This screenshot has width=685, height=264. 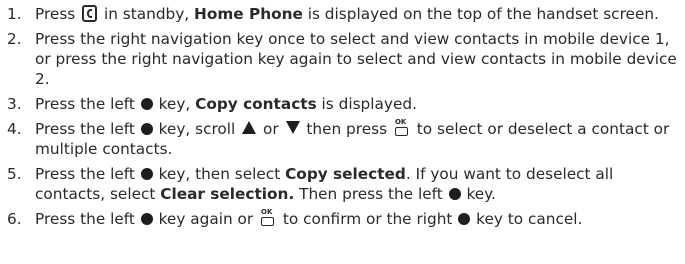 What do you see at coordinates (90, 13) in the screenshot?
I see `phone-key-icon` at bounding box center [90, 13].